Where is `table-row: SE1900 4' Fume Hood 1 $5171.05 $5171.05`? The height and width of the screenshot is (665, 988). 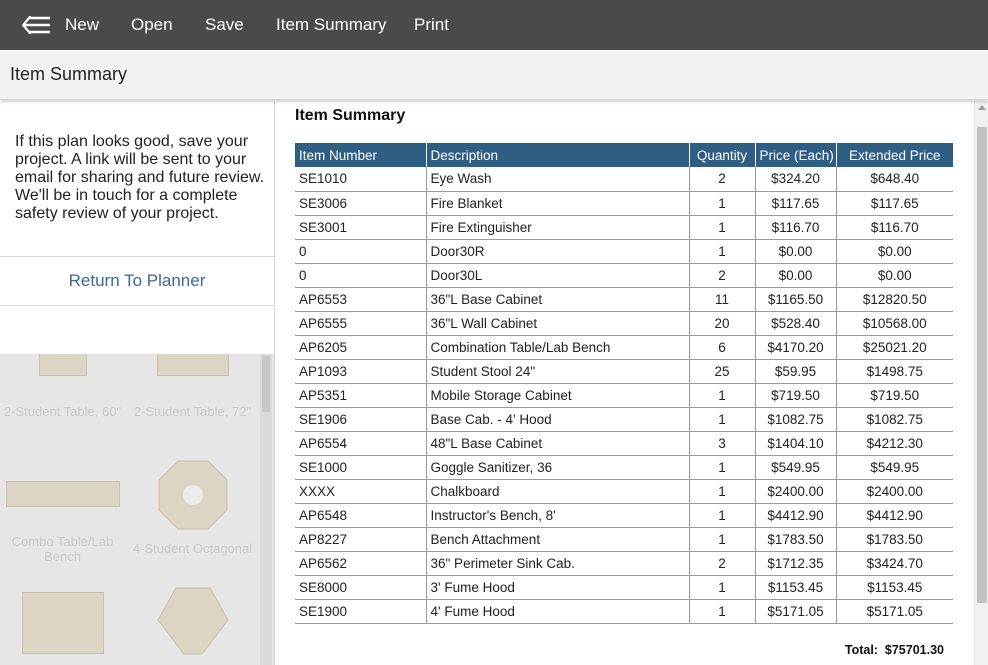 table-row: SE1900 4' Fume Hood 1 $5171.05 $5171.05 is located at coordinates (624, 611).